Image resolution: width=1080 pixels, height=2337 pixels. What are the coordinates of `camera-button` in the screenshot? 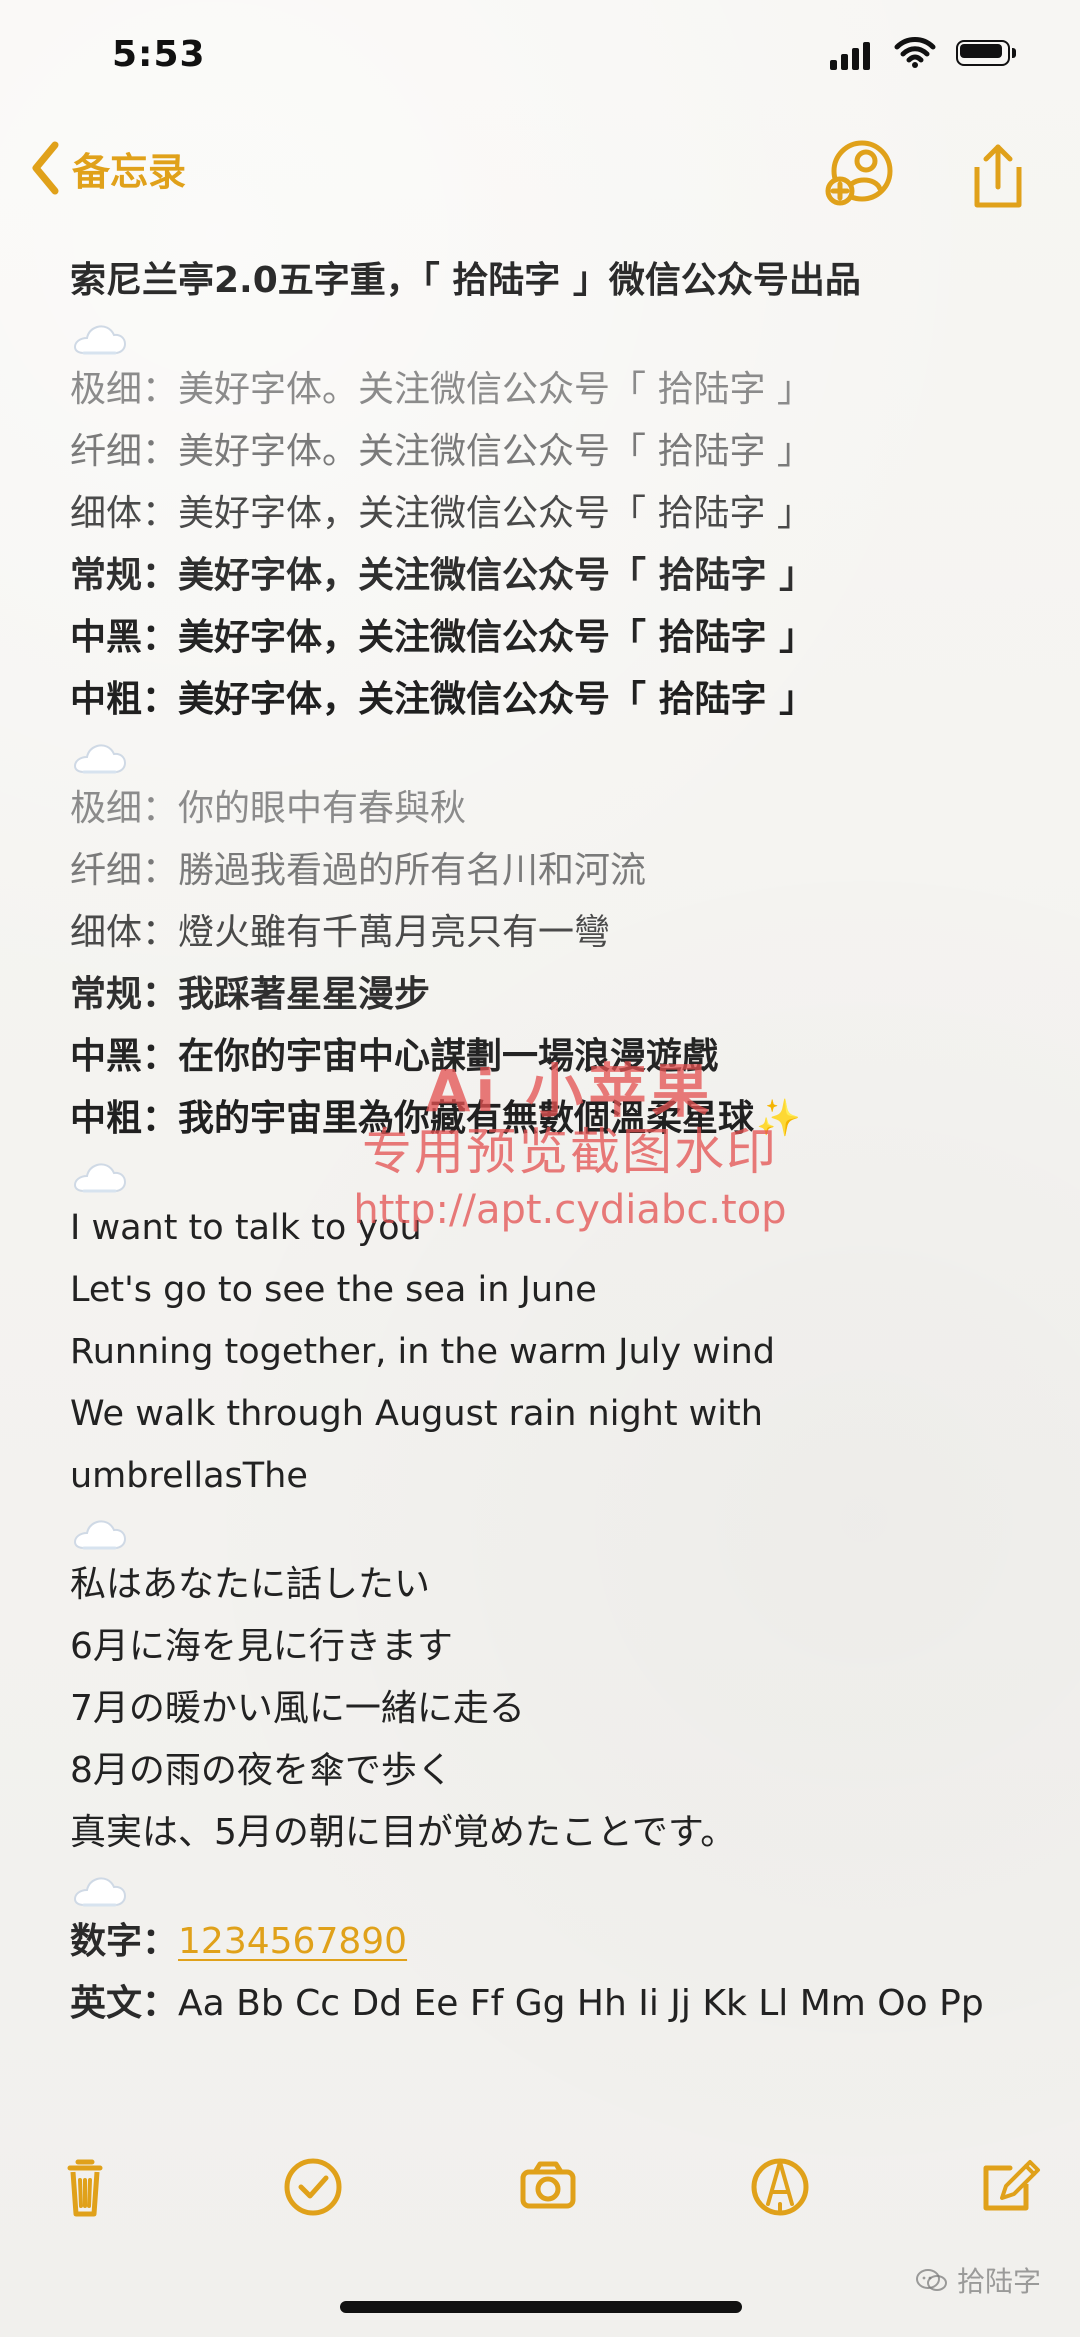 It's located at (548, 2187).